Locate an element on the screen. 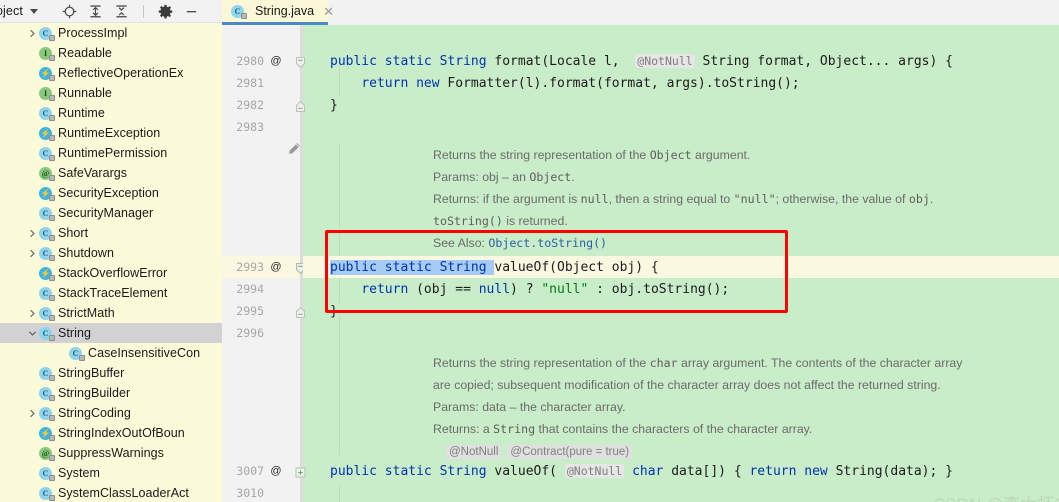 This screenshot has width=1059, height=502. inlay-annotation: @NotNull is located at coordinates (474, 452).